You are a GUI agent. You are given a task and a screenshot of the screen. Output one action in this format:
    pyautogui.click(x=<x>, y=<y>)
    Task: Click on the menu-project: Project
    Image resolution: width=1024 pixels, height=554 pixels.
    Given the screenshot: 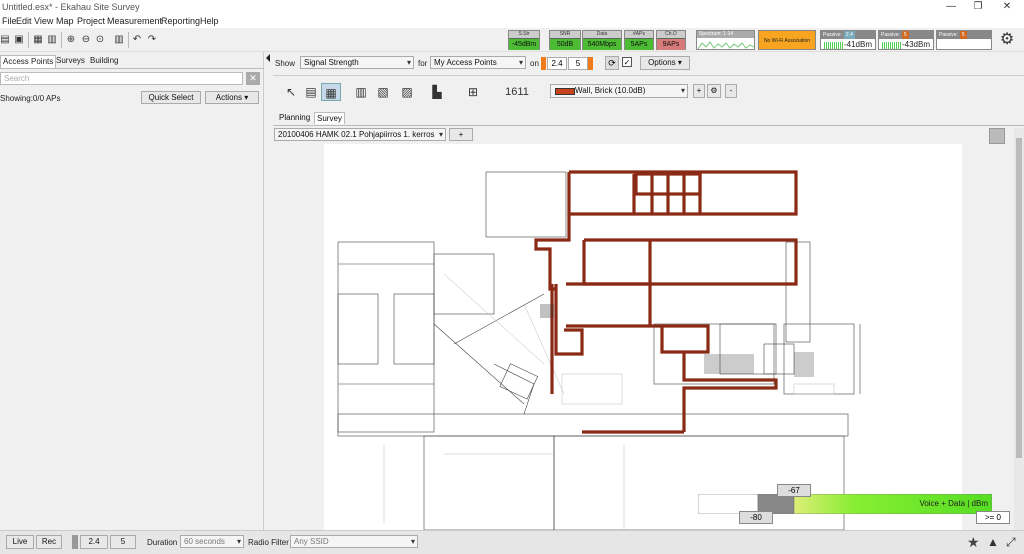 What is the action you would take?
    pyautogui.click(x=91, y=21)
    